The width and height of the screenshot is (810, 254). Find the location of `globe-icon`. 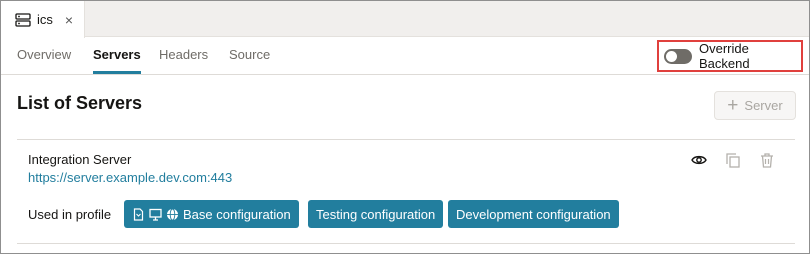

globe-icon is located at coordinates (172, 214).